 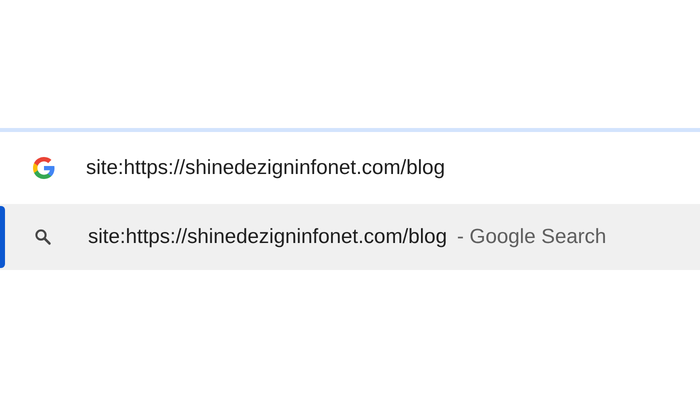 I want to click on omnibox-text: site:https://shinedezigninfonet.com/blog, so click(x=265, y=168).